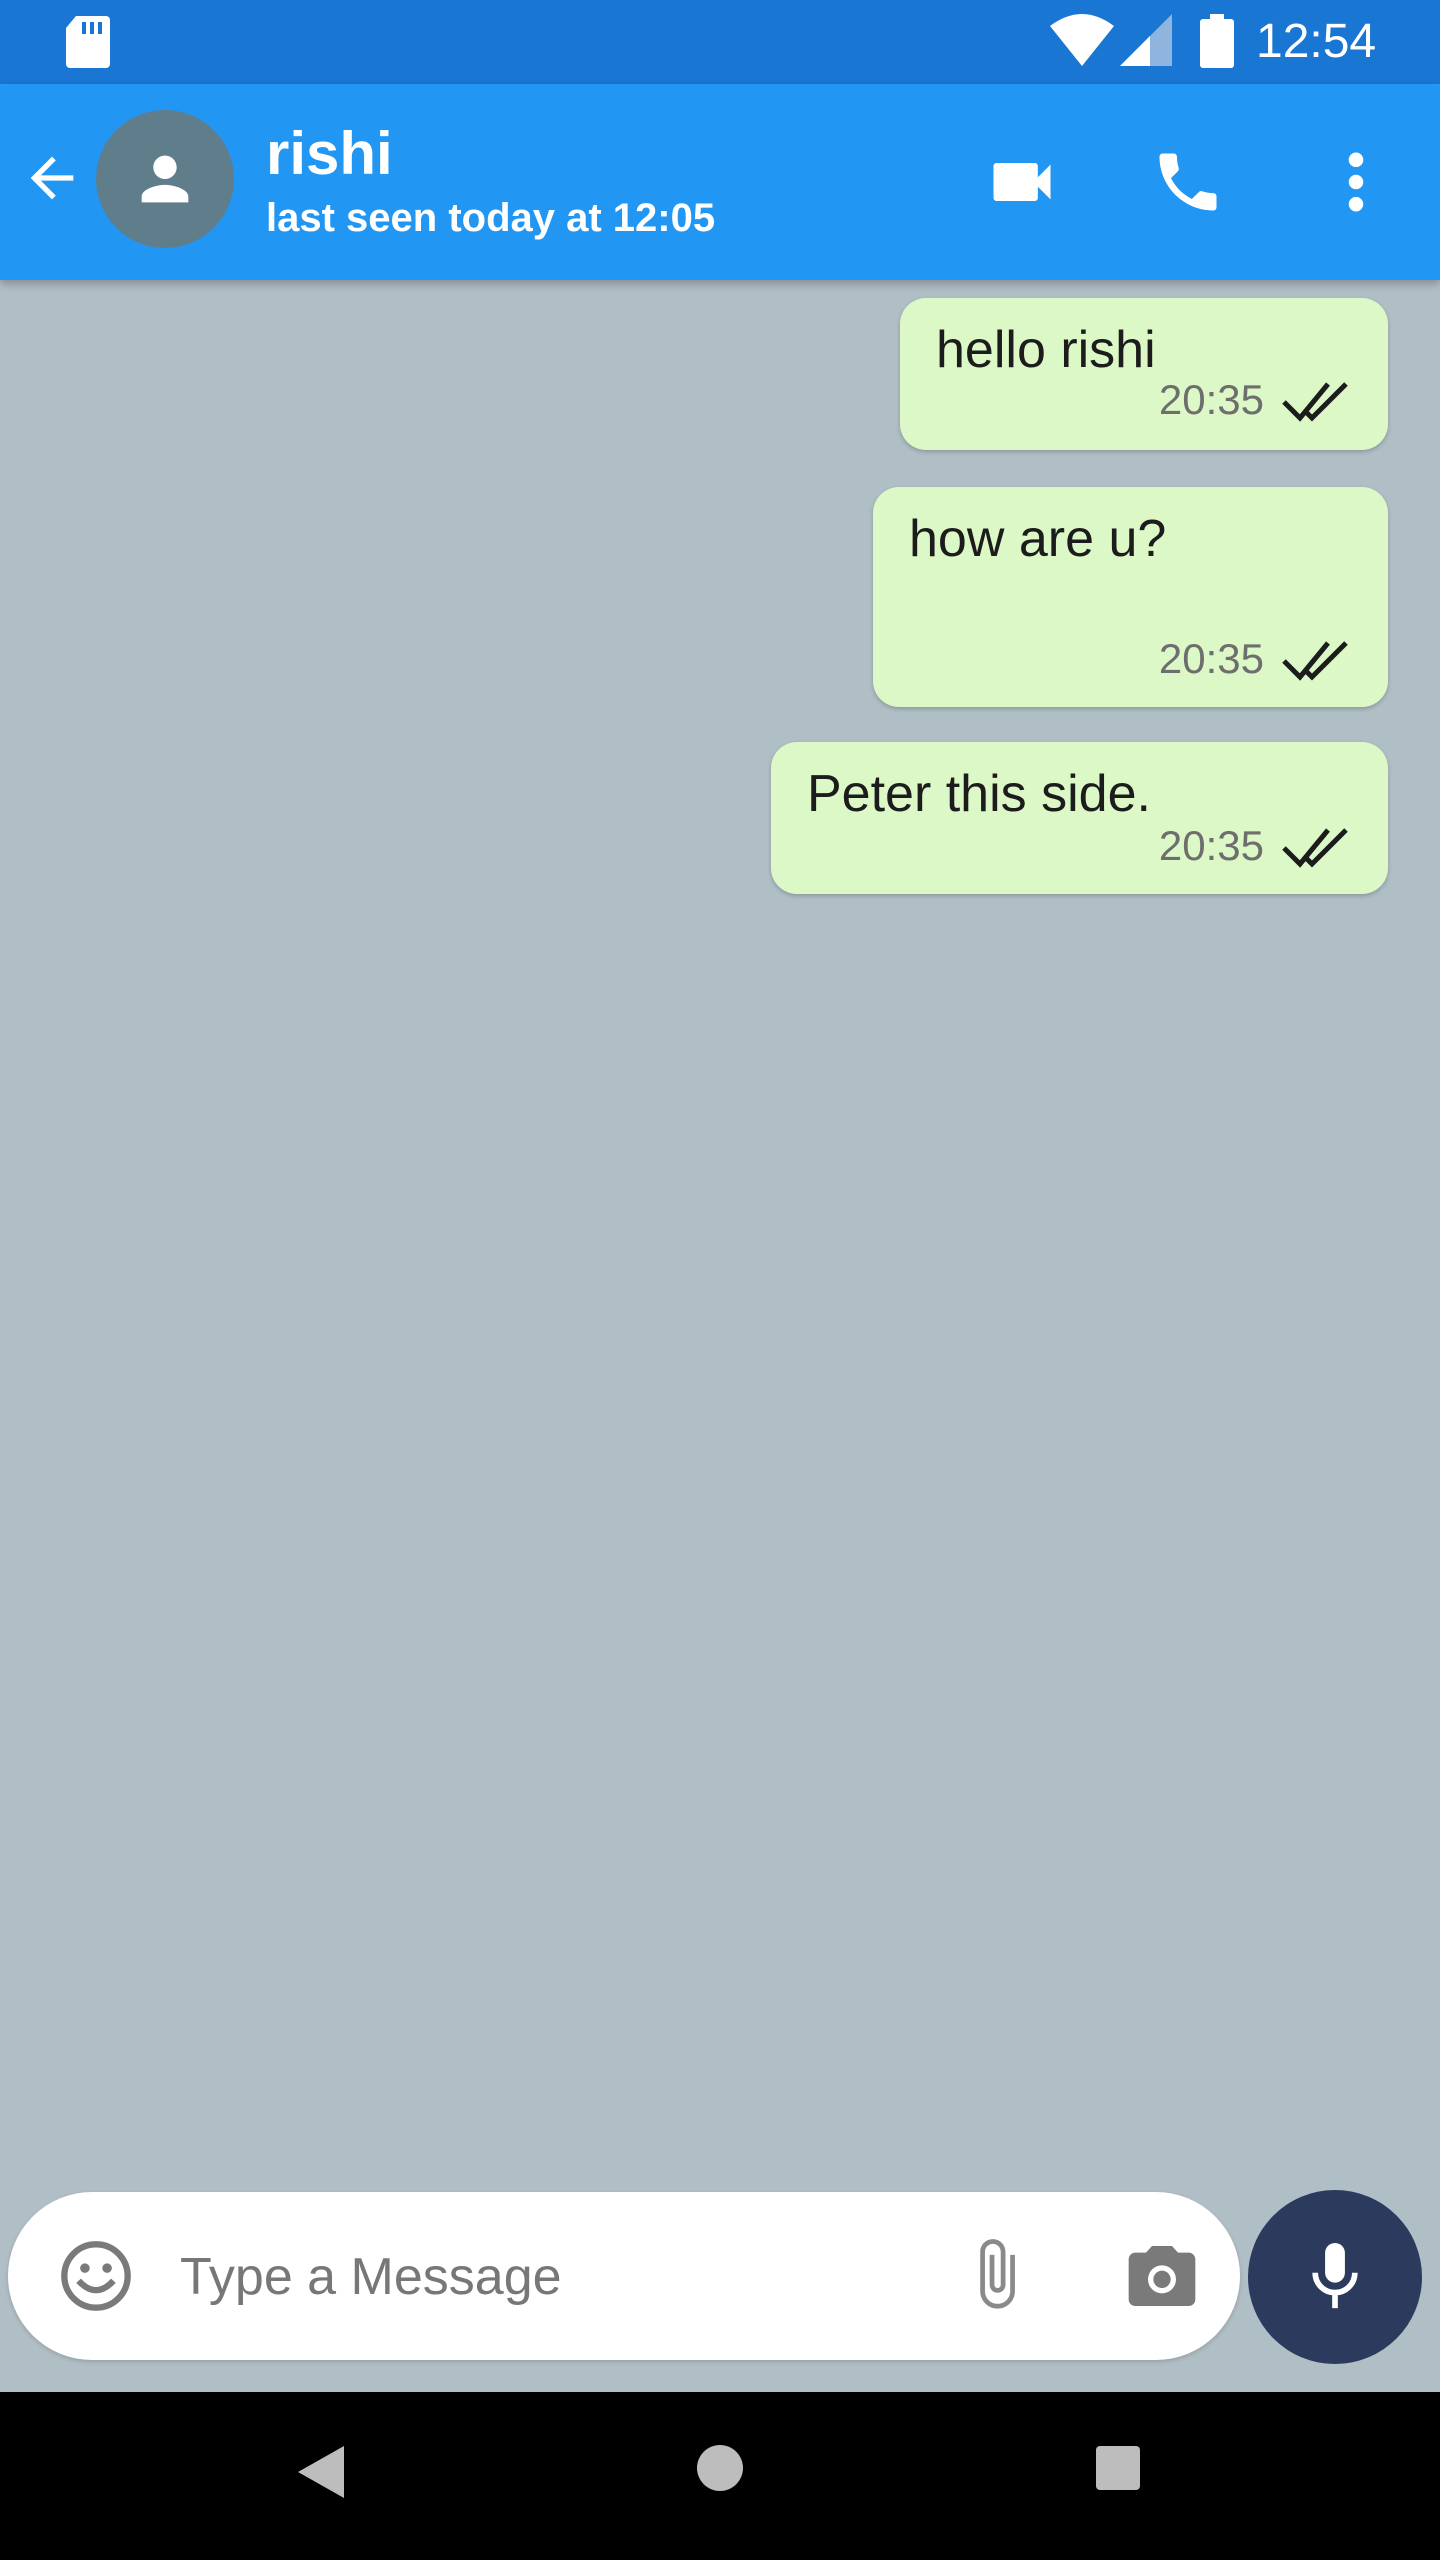 The height and width of the screenshot is (2560, 1440). I want to click on emoji-icon, so click(96, 2276).